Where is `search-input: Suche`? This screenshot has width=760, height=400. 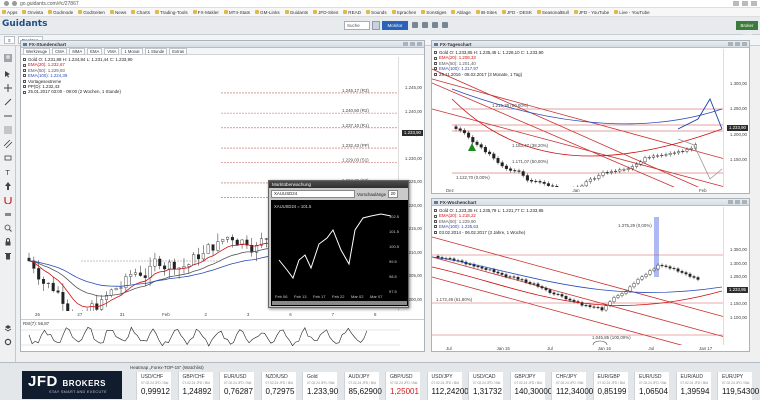 search-input: Suche is located at coordinates (357, 25).